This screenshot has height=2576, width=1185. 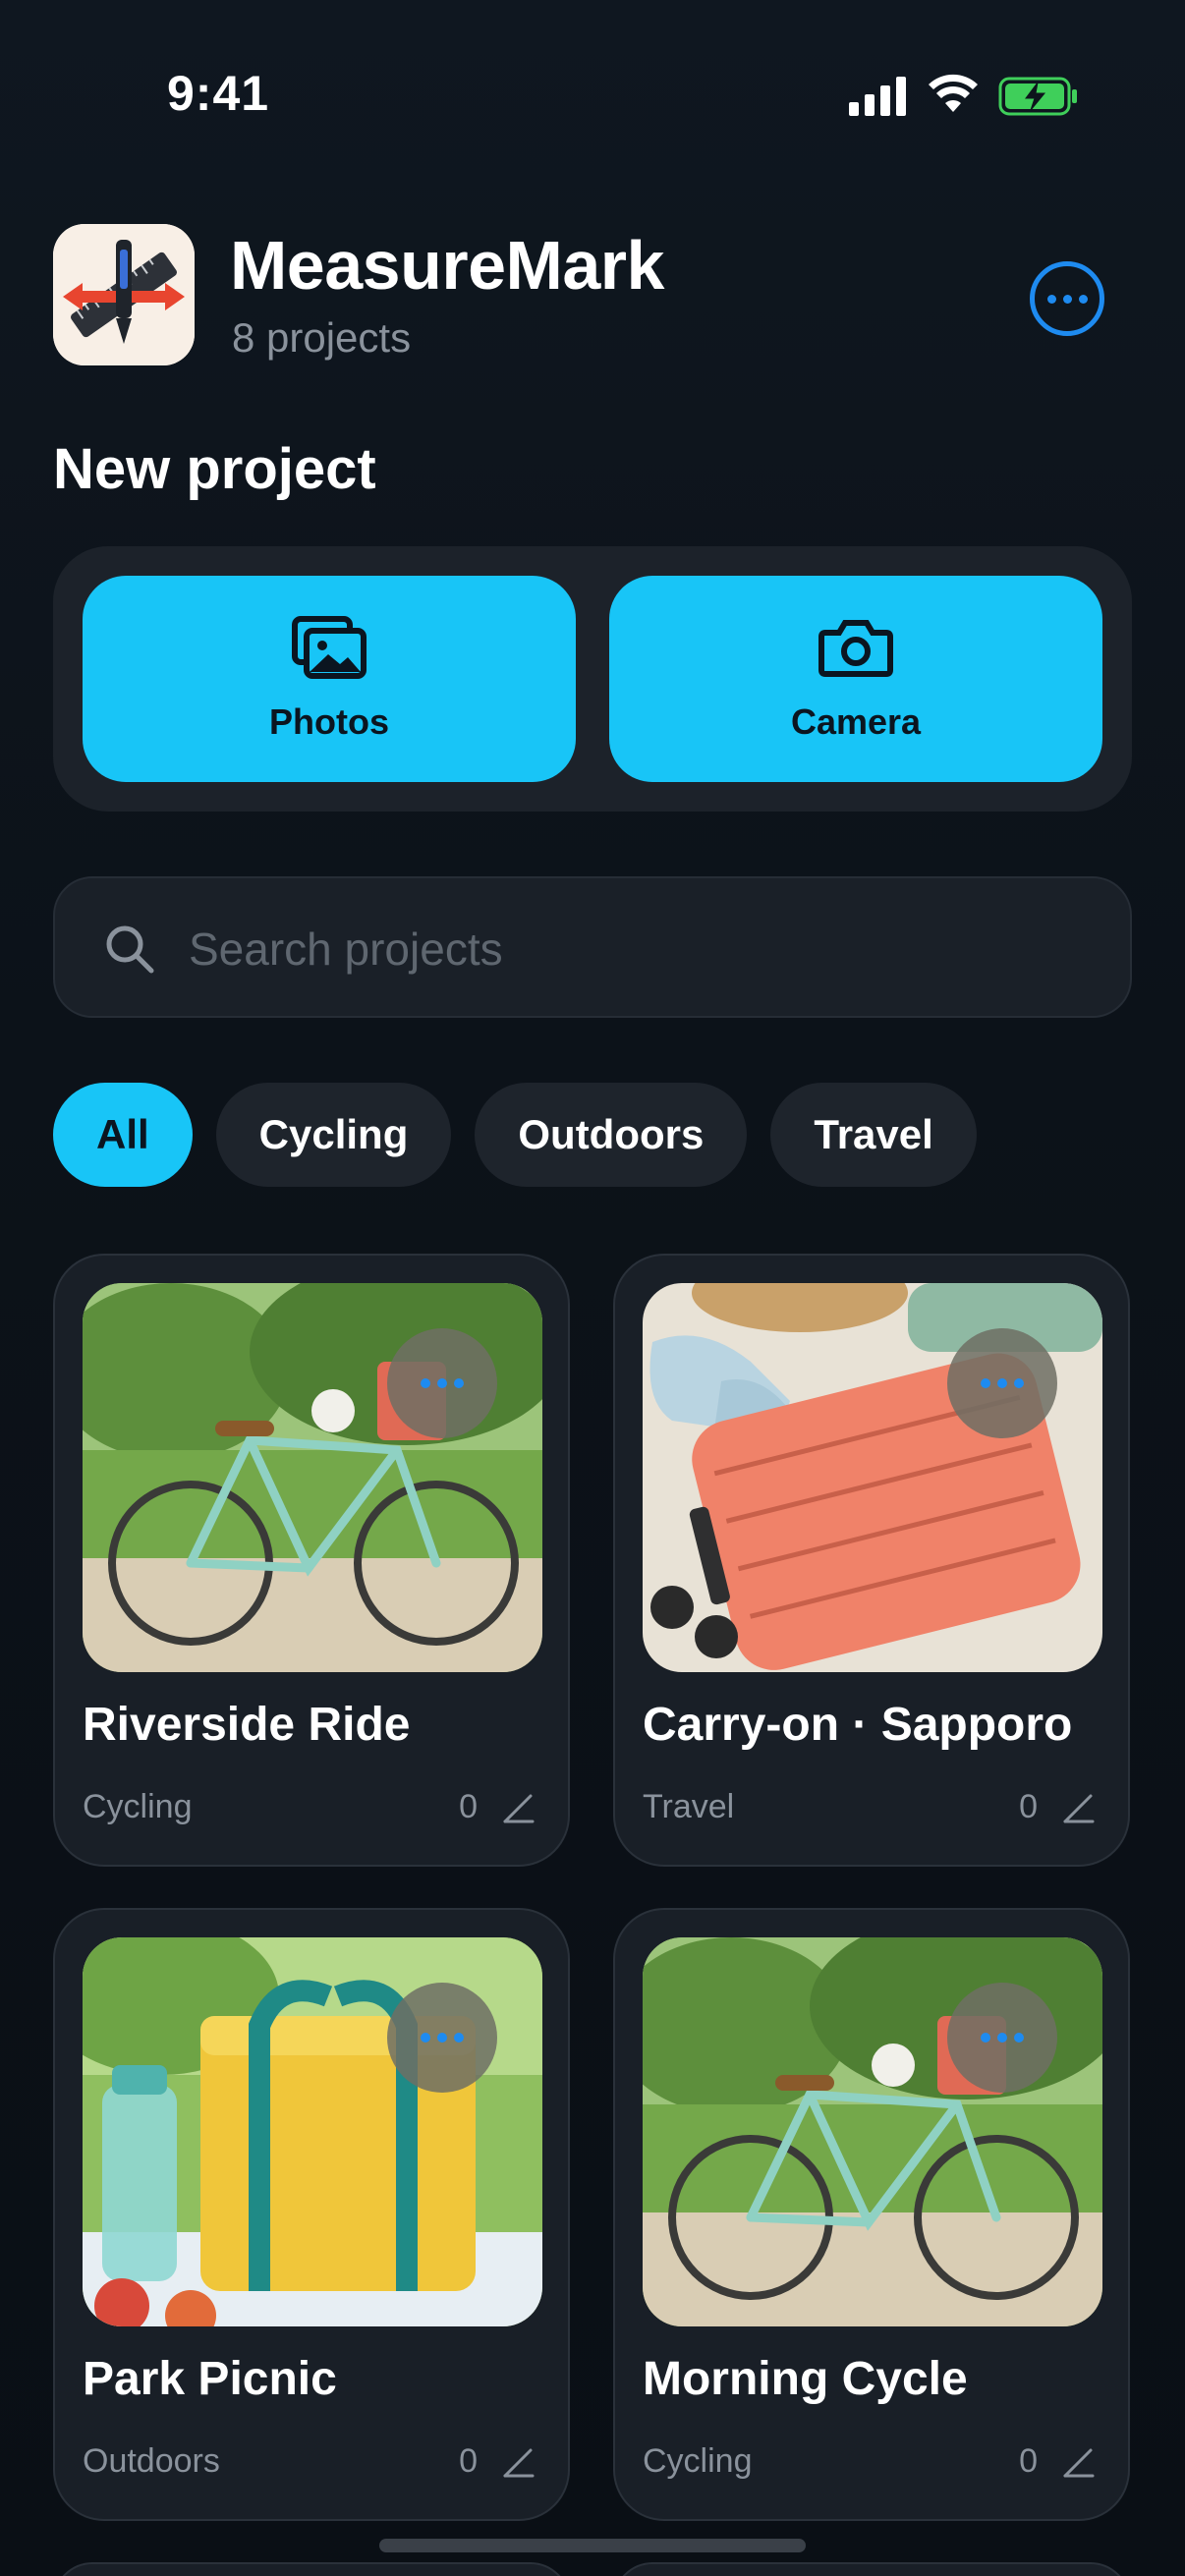 I want to click on project-card: Riverside Ride Cycling 0, so click(x=312, y=1560).